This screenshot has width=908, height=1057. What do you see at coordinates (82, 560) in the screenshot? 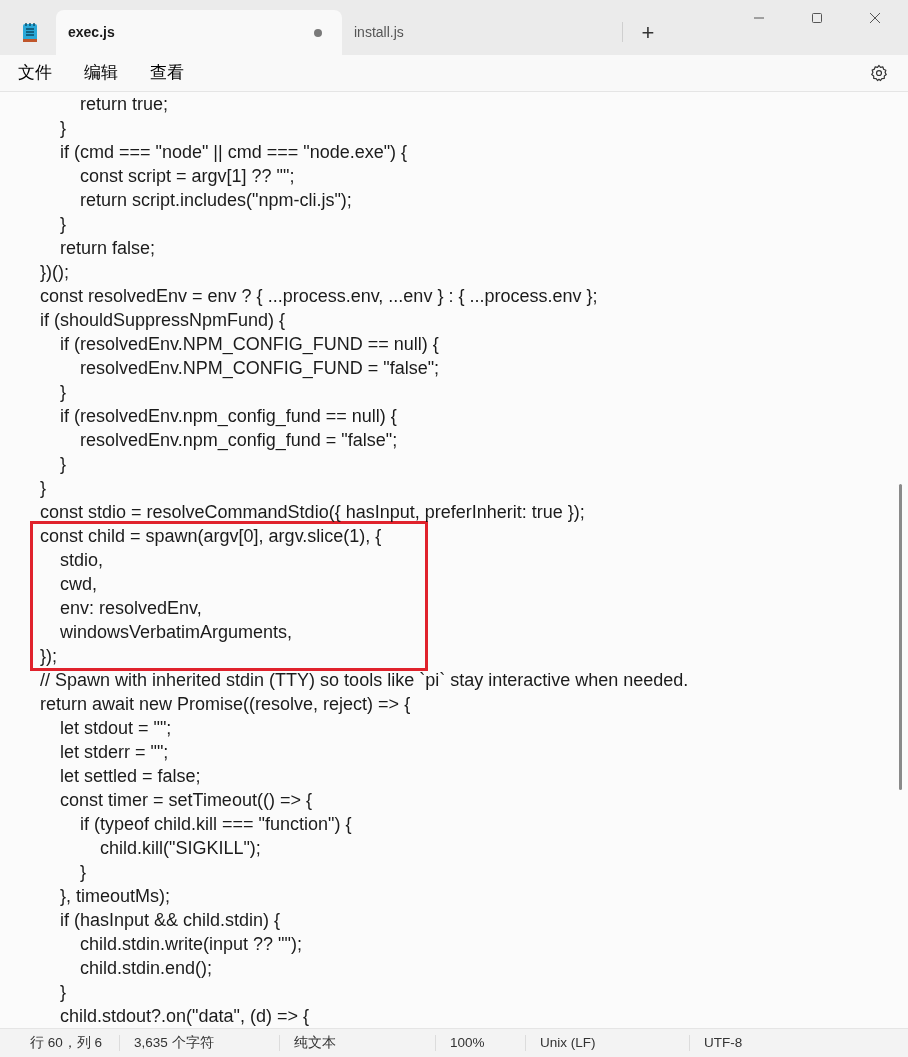
I see `code-line: stdio,` at bounding box center [82, 560].